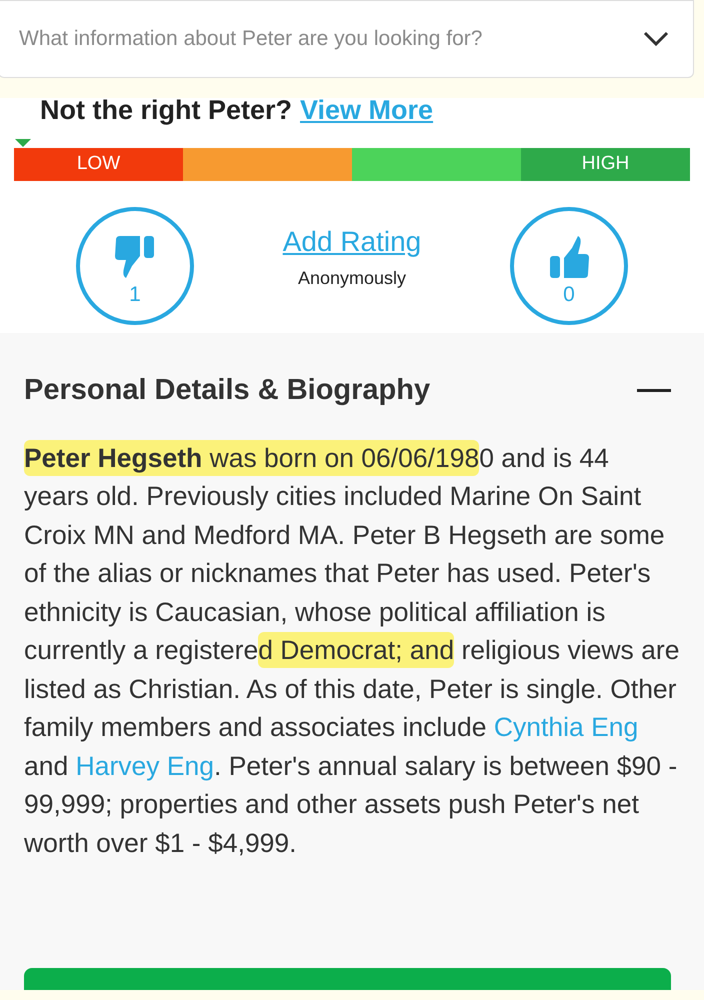 The height and width of the screenshot is (1000, 704). I want to click on like-button: 0, so click(569, 266).